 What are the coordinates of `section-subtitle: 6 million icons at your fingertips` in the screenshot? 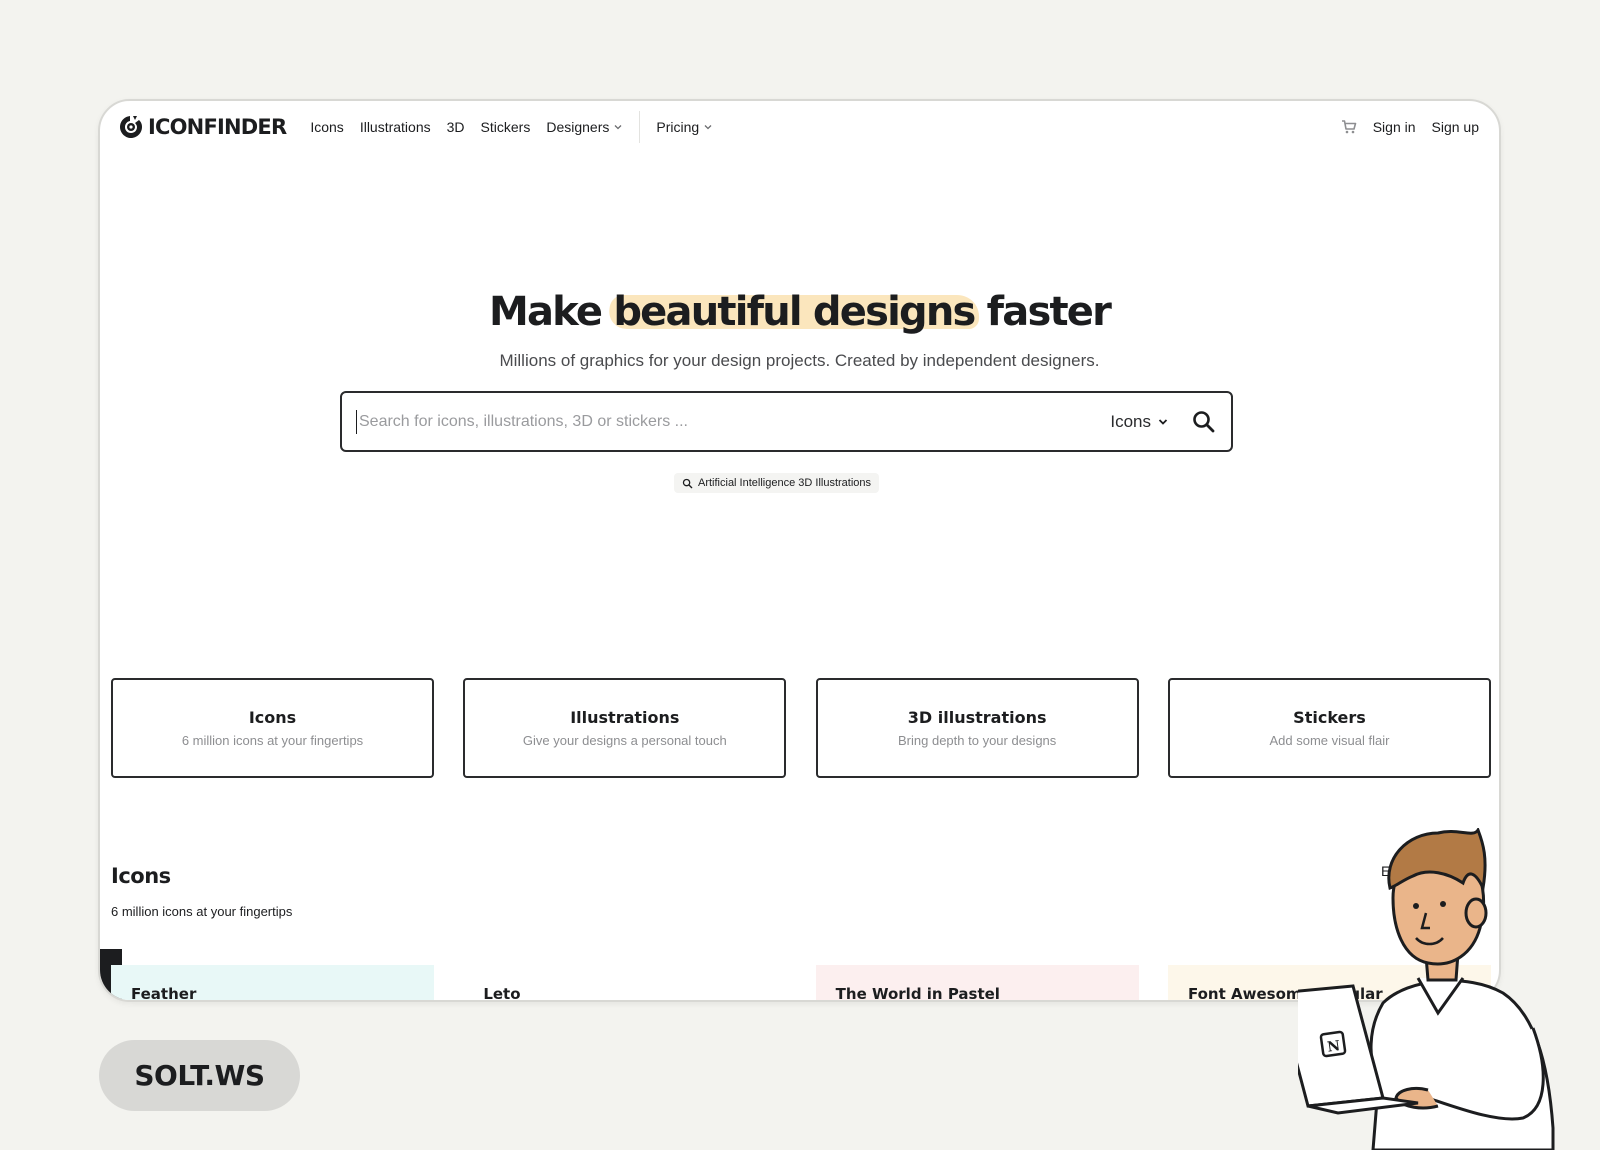 It's located at (202, 911).